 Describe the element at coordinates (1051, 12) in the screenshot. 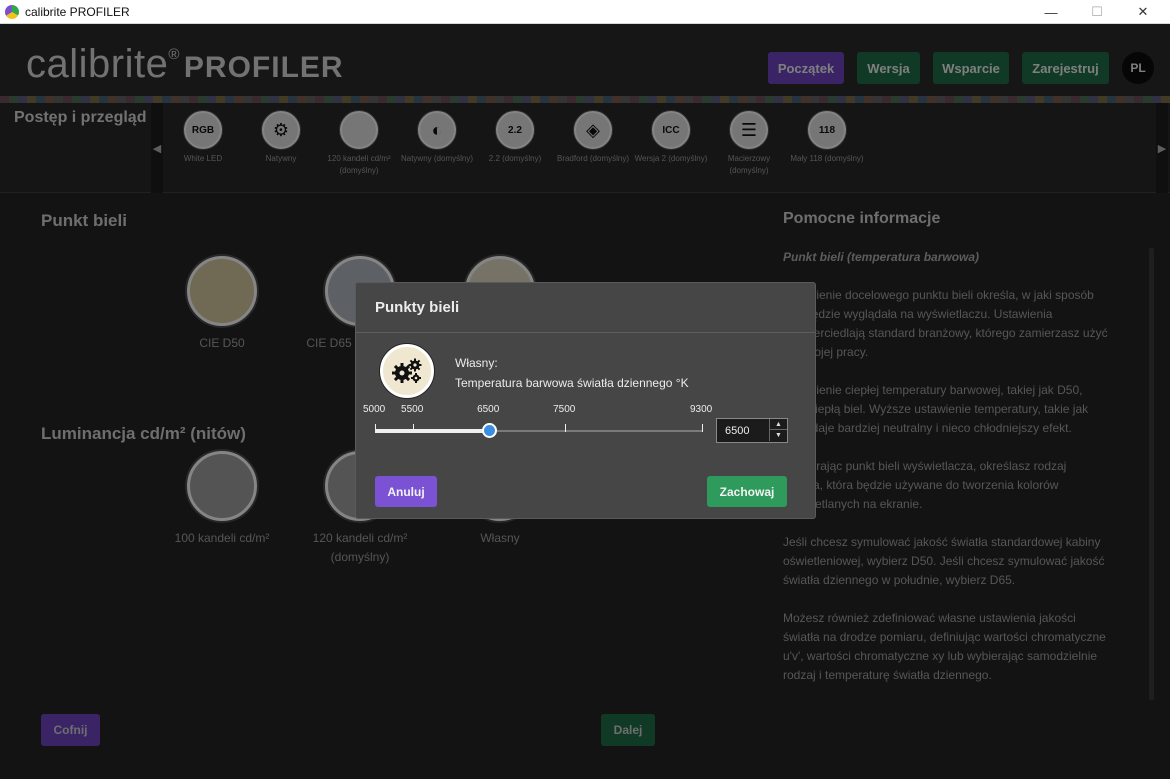

I see `minimize-button: —` at that location.